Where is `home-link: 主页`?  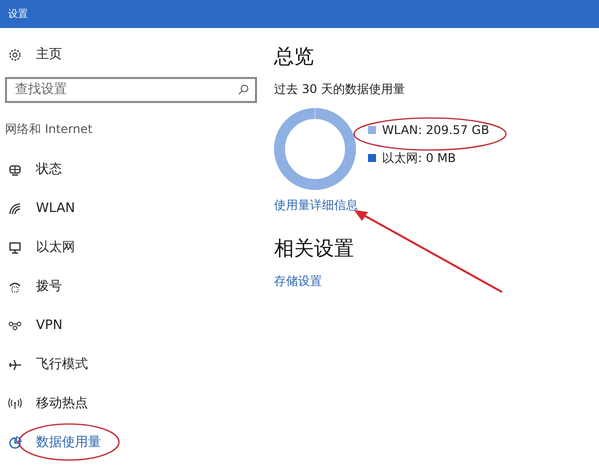 home-link: 主页 is located at coordinates (49, 55).